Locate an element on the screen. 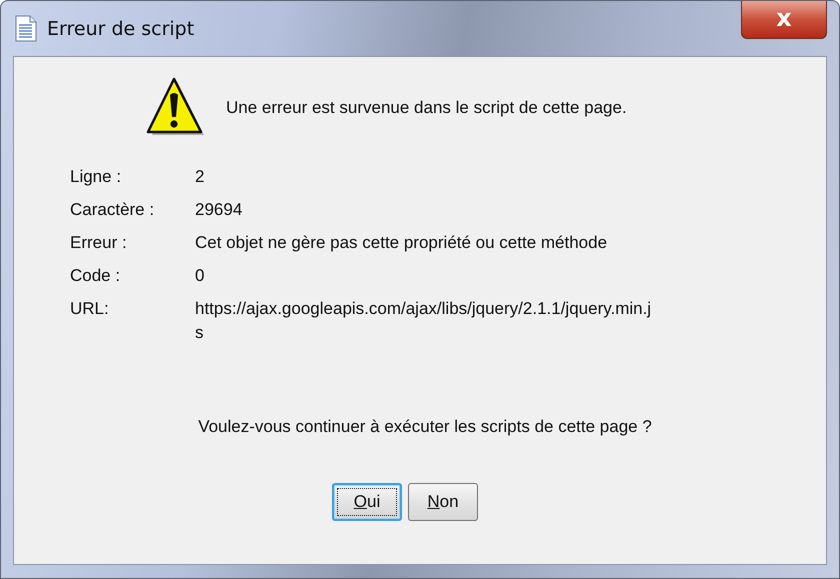 The width and height of the screenshot is (840, 579). field-value: 29694 is located at coordinates (219, 210).